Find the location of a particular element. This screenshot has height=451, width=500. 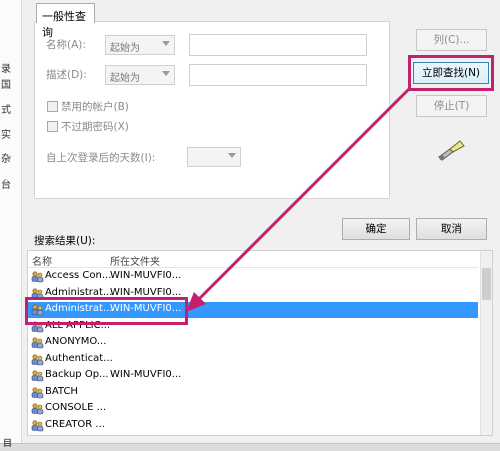

bottom-text: 目 is located at coordinates (8, 444).